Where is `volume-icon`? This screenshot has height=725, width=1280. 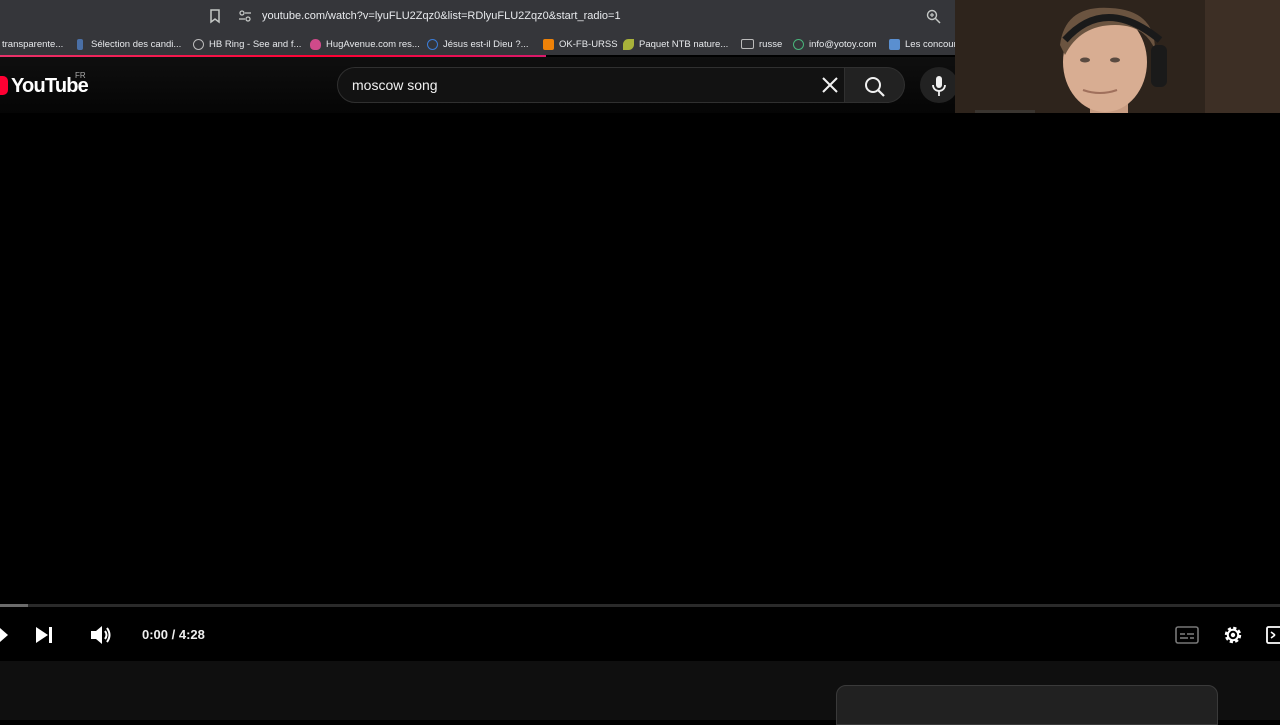
volume-icon is located at coordinates (101, 635).